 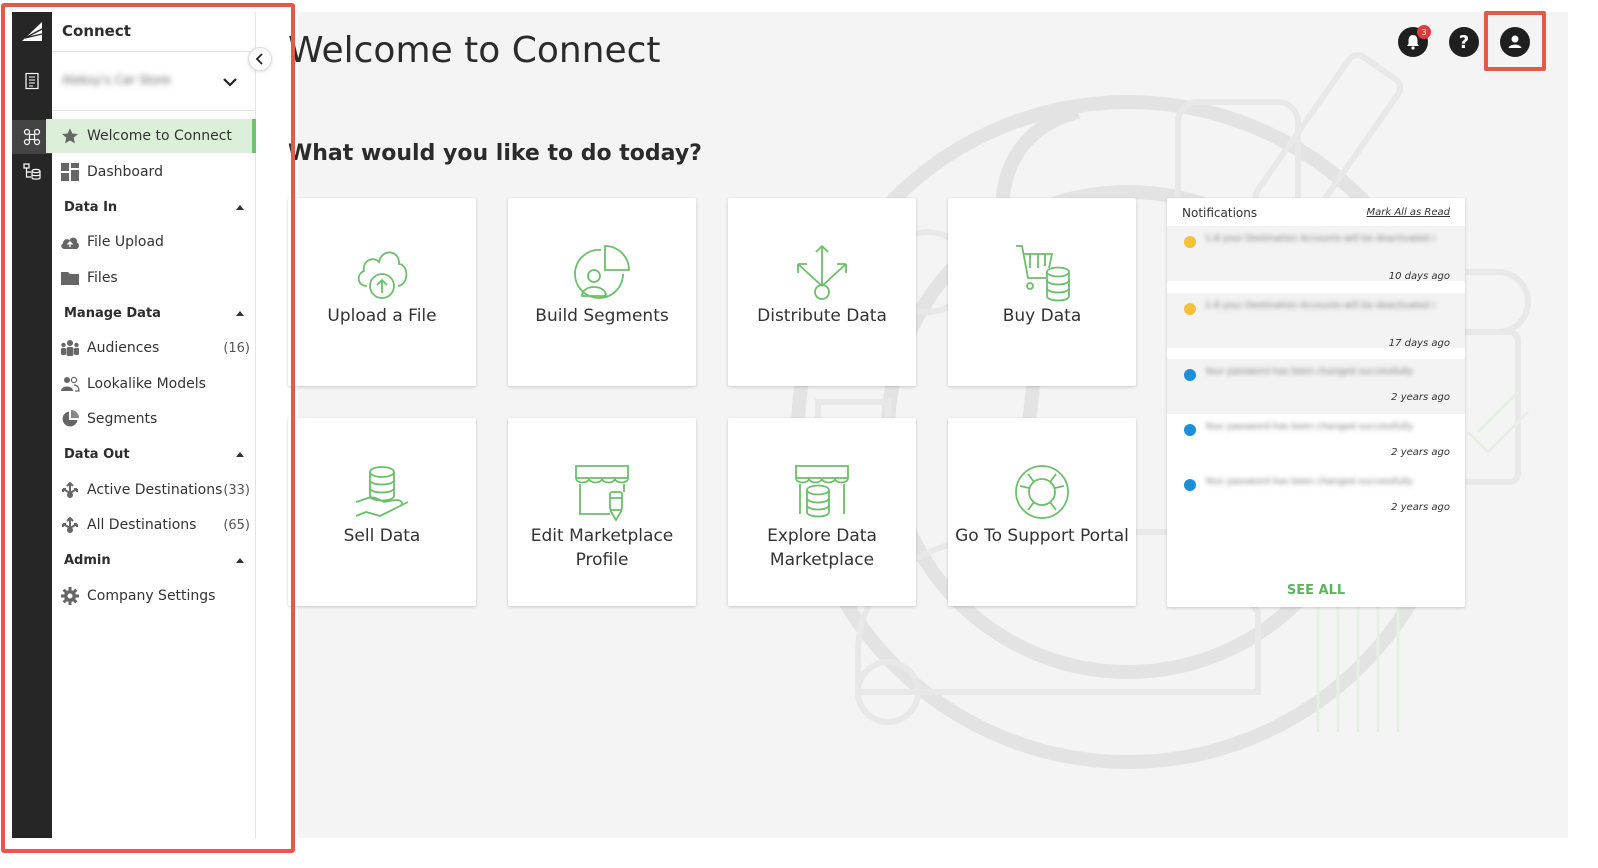 What do you see at coordinates (154, 110) in the screenshot?
I see `divider` at bounding box center [154, 110].